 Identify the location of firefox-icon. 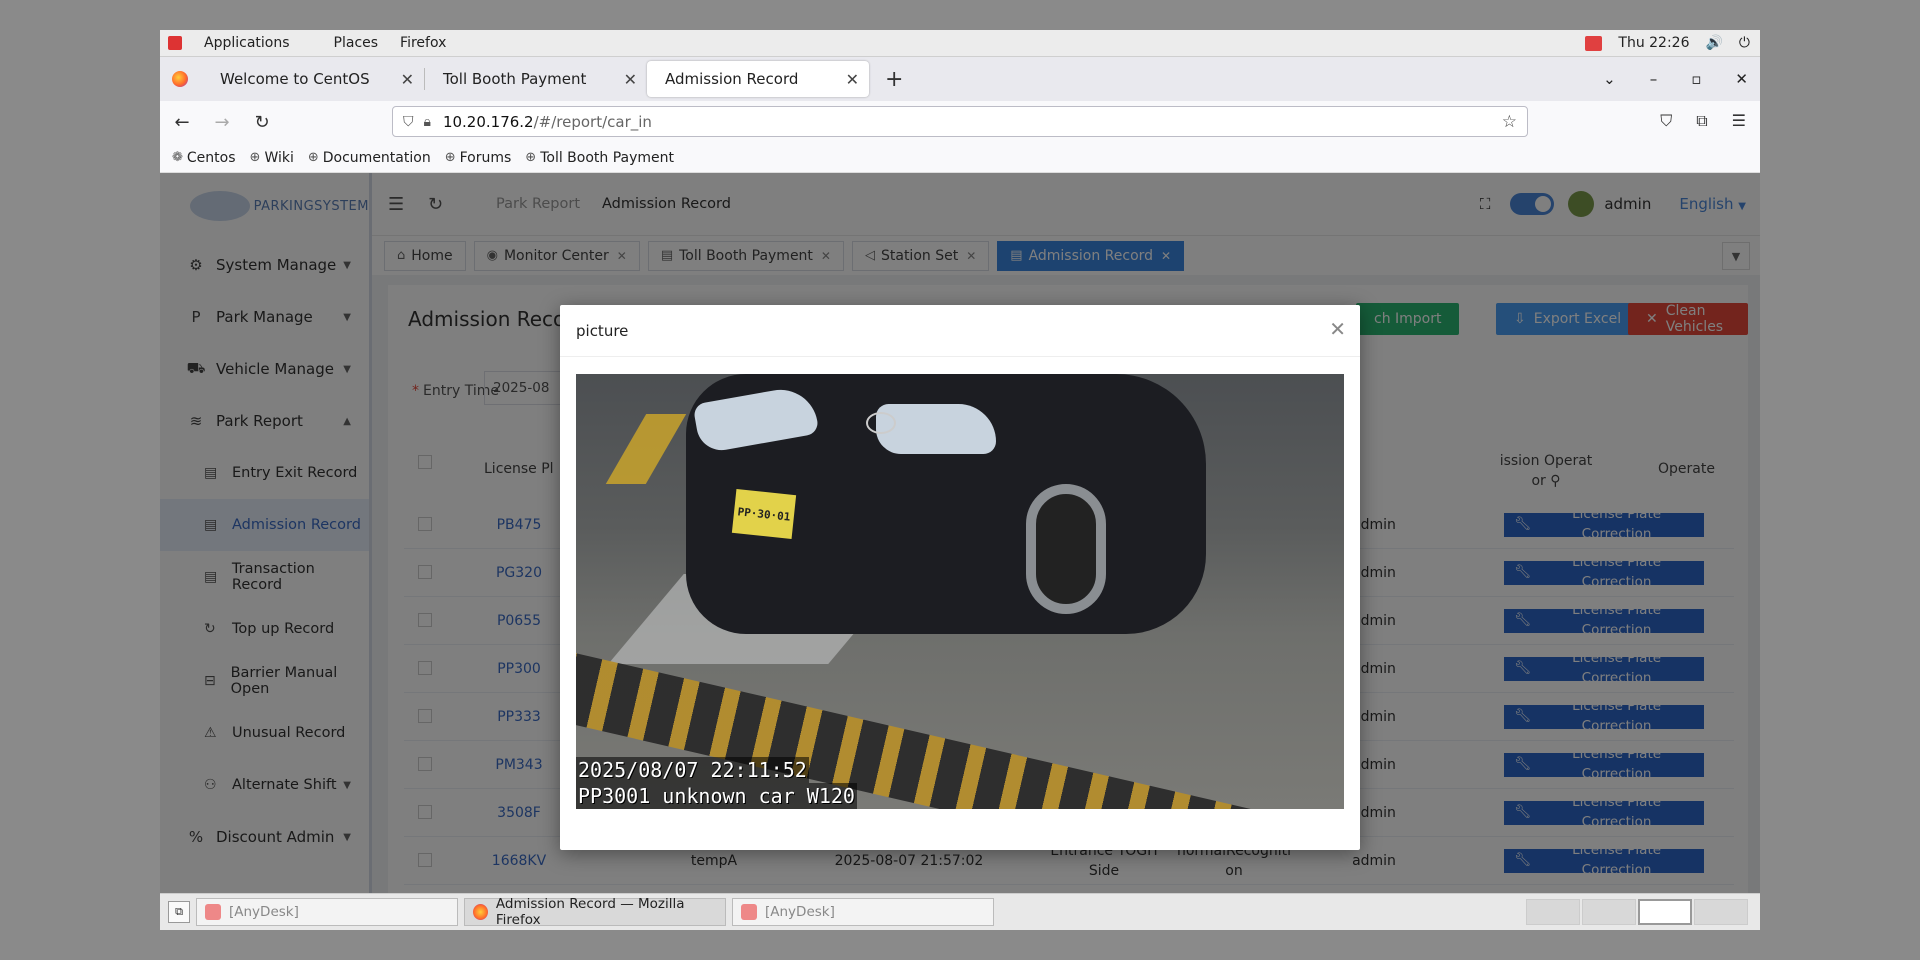
(480, 912).